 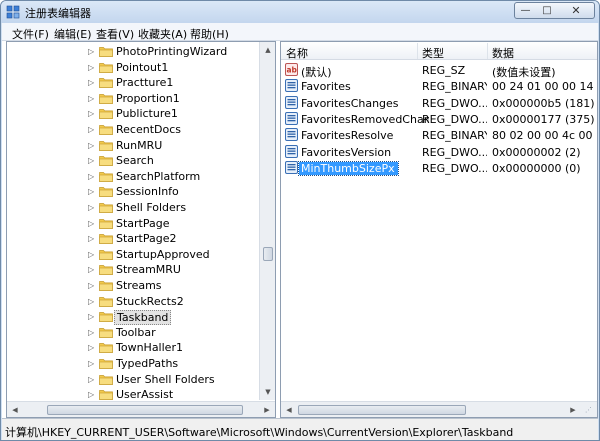 What do you see at coordinates (150, 301) in the screenshot?
I see `tree-item-label: StuckRects2` at bounding box center [150, 301].